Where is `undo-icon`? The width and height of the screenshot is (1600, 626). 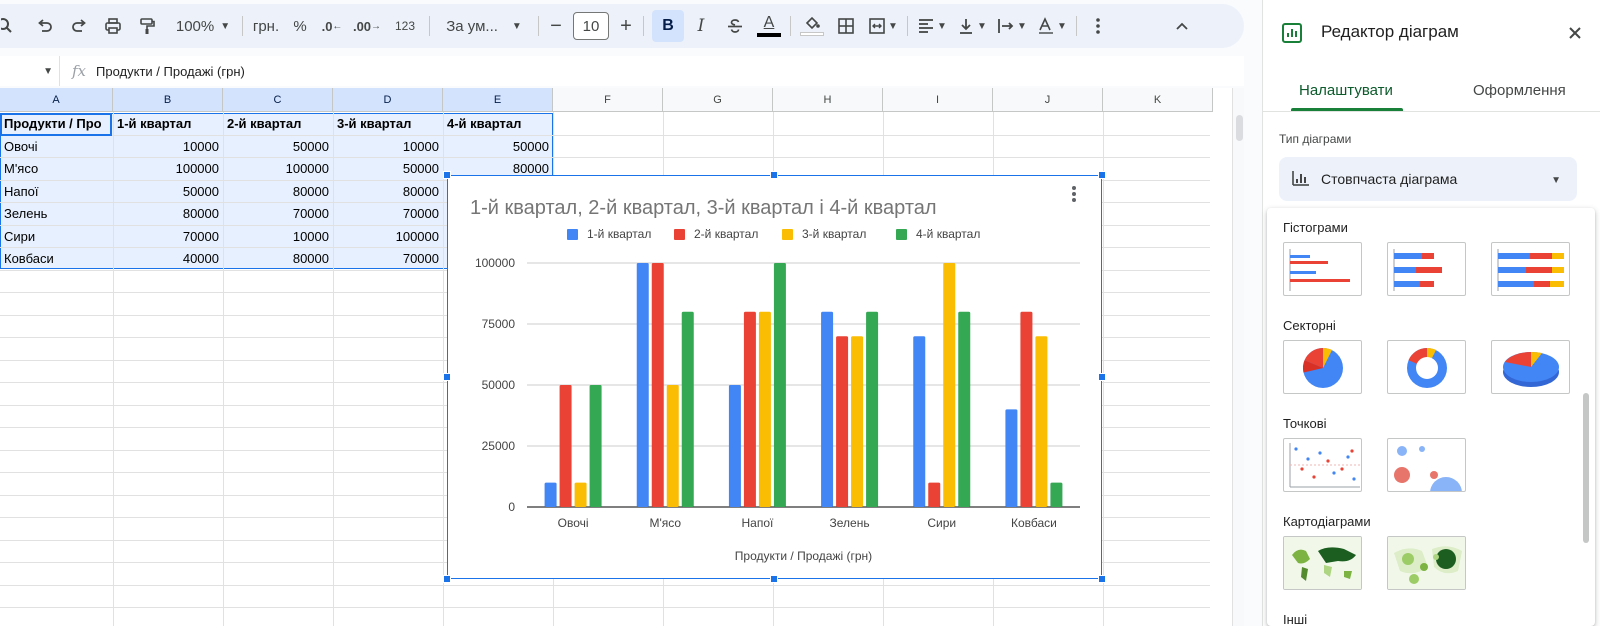 undo-icon is located at coordinates (45, 26).